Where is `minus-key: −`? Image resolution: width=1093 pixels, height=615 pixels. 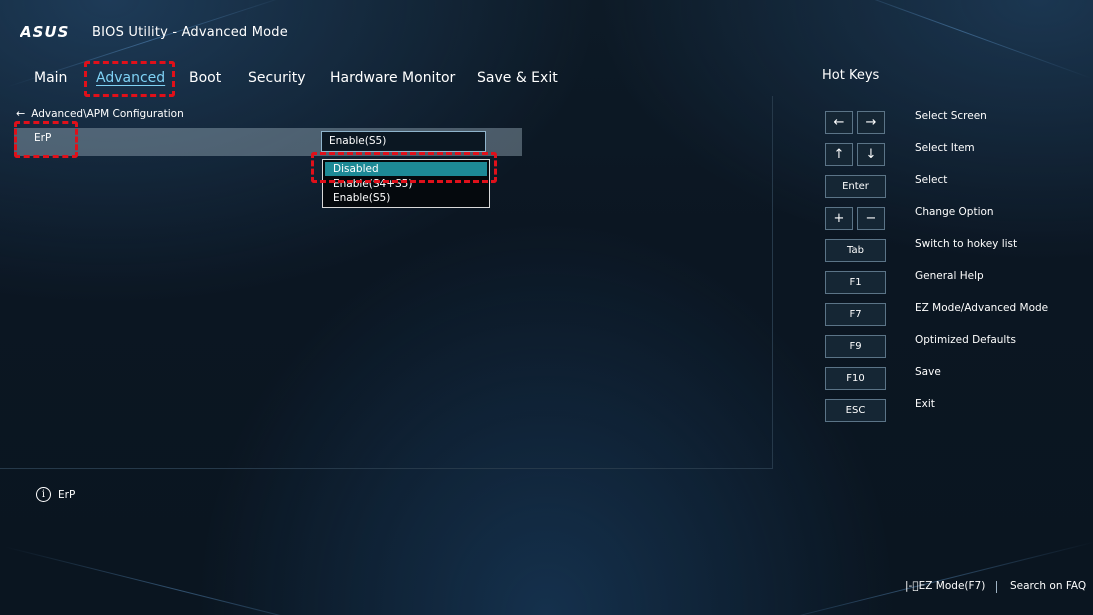
minus-key: − is located at coordinates (871, 218).